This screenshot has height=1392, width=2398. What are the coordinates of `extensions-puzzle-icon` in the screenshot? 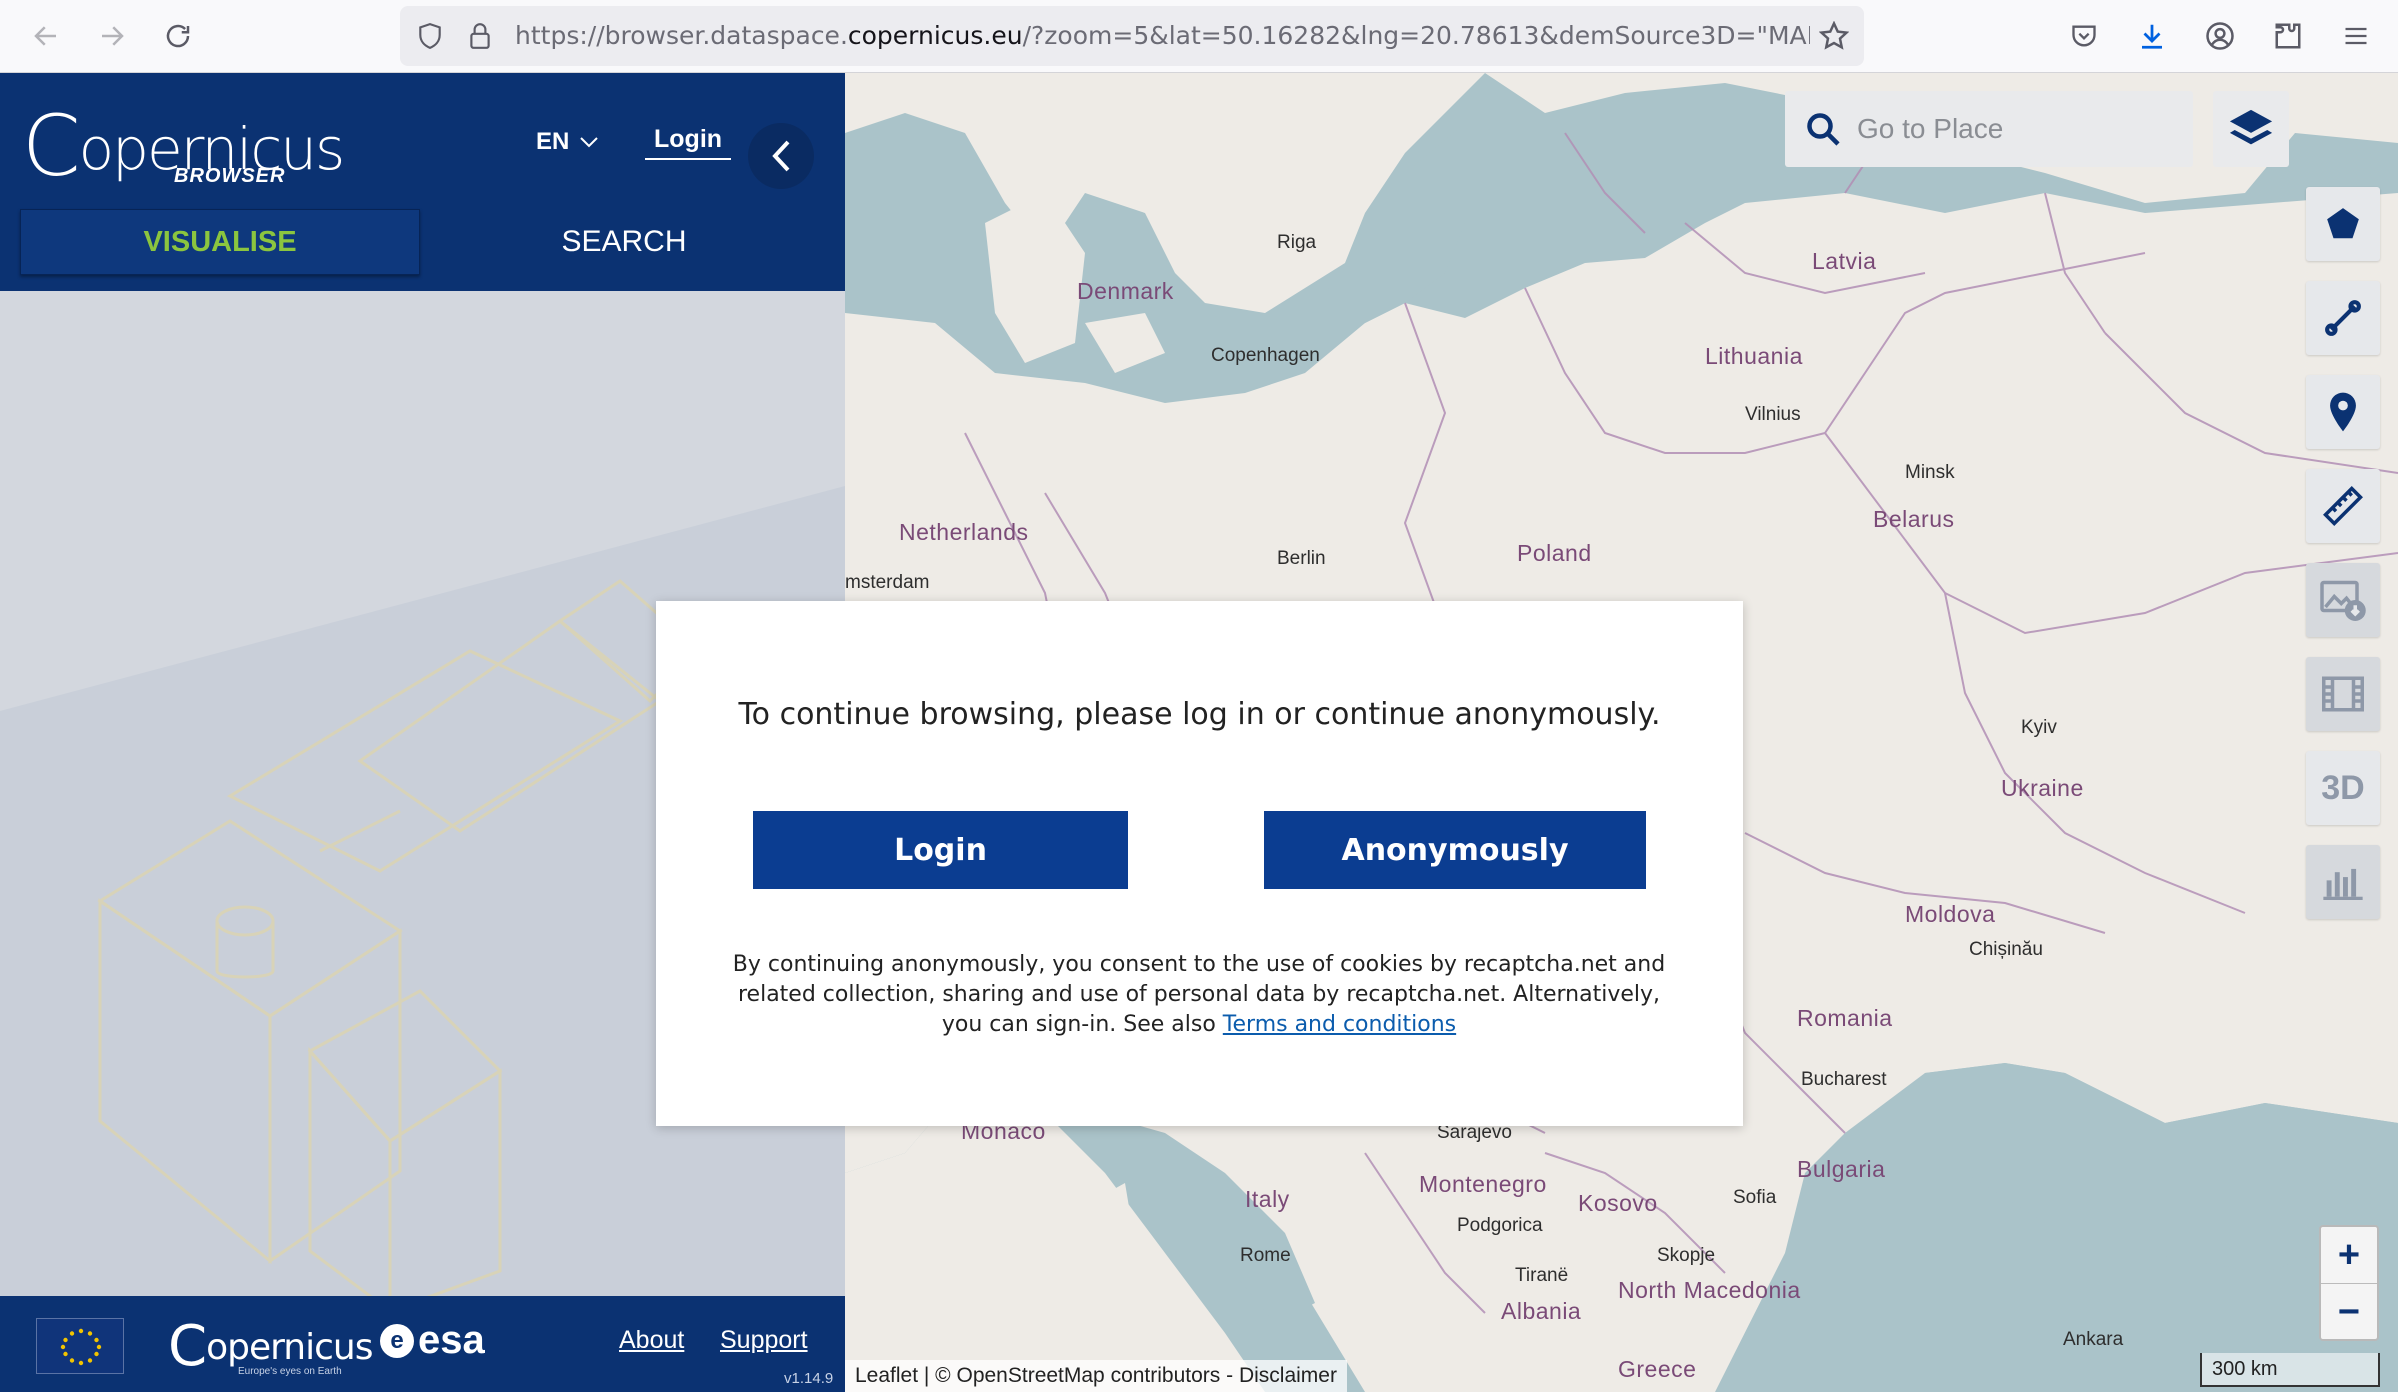 It's located at (2288, 36).